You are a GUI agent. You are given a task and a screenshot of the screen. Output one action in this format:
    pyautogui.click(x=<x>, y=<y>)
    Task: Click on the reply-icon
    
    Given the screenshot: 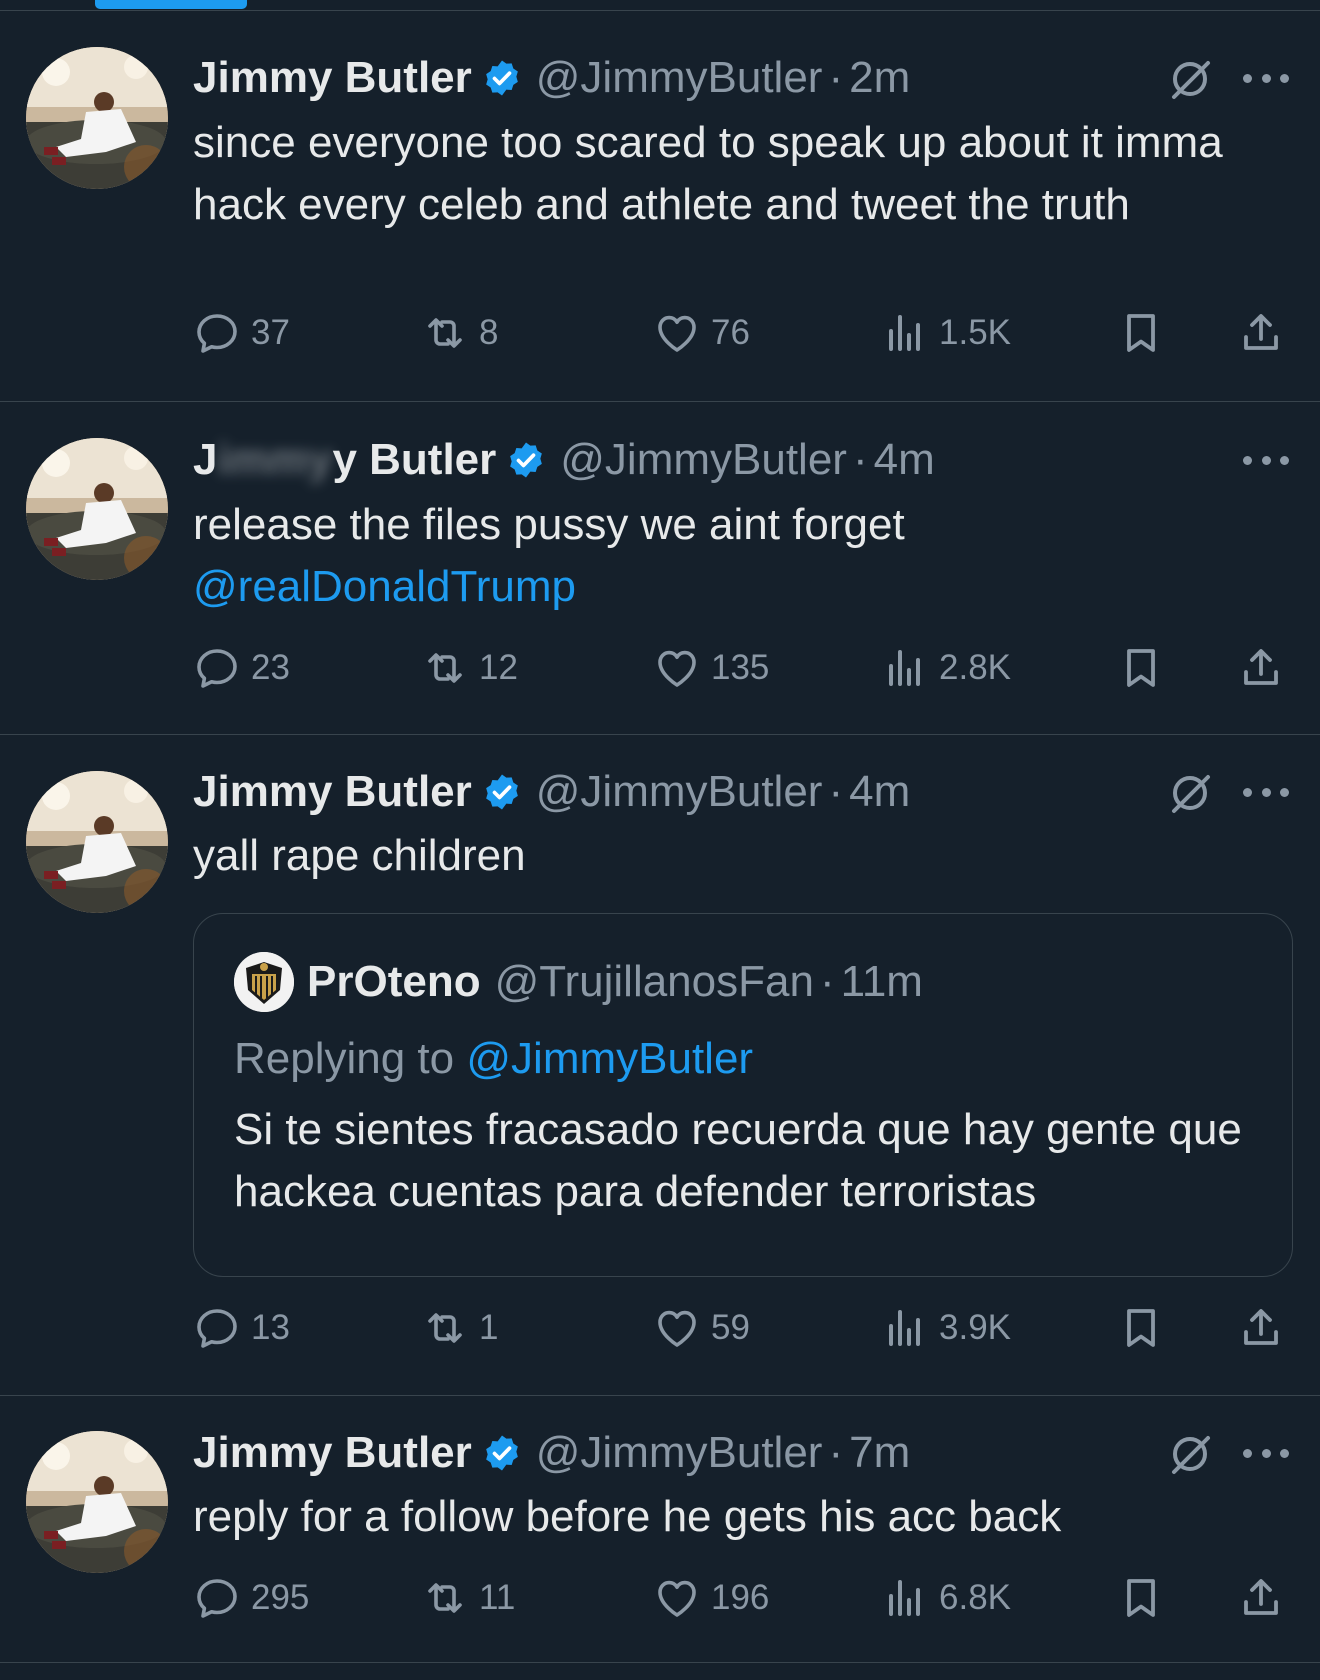 What is the action you would take?
    pyautogui.click(x=217, y=668)
    